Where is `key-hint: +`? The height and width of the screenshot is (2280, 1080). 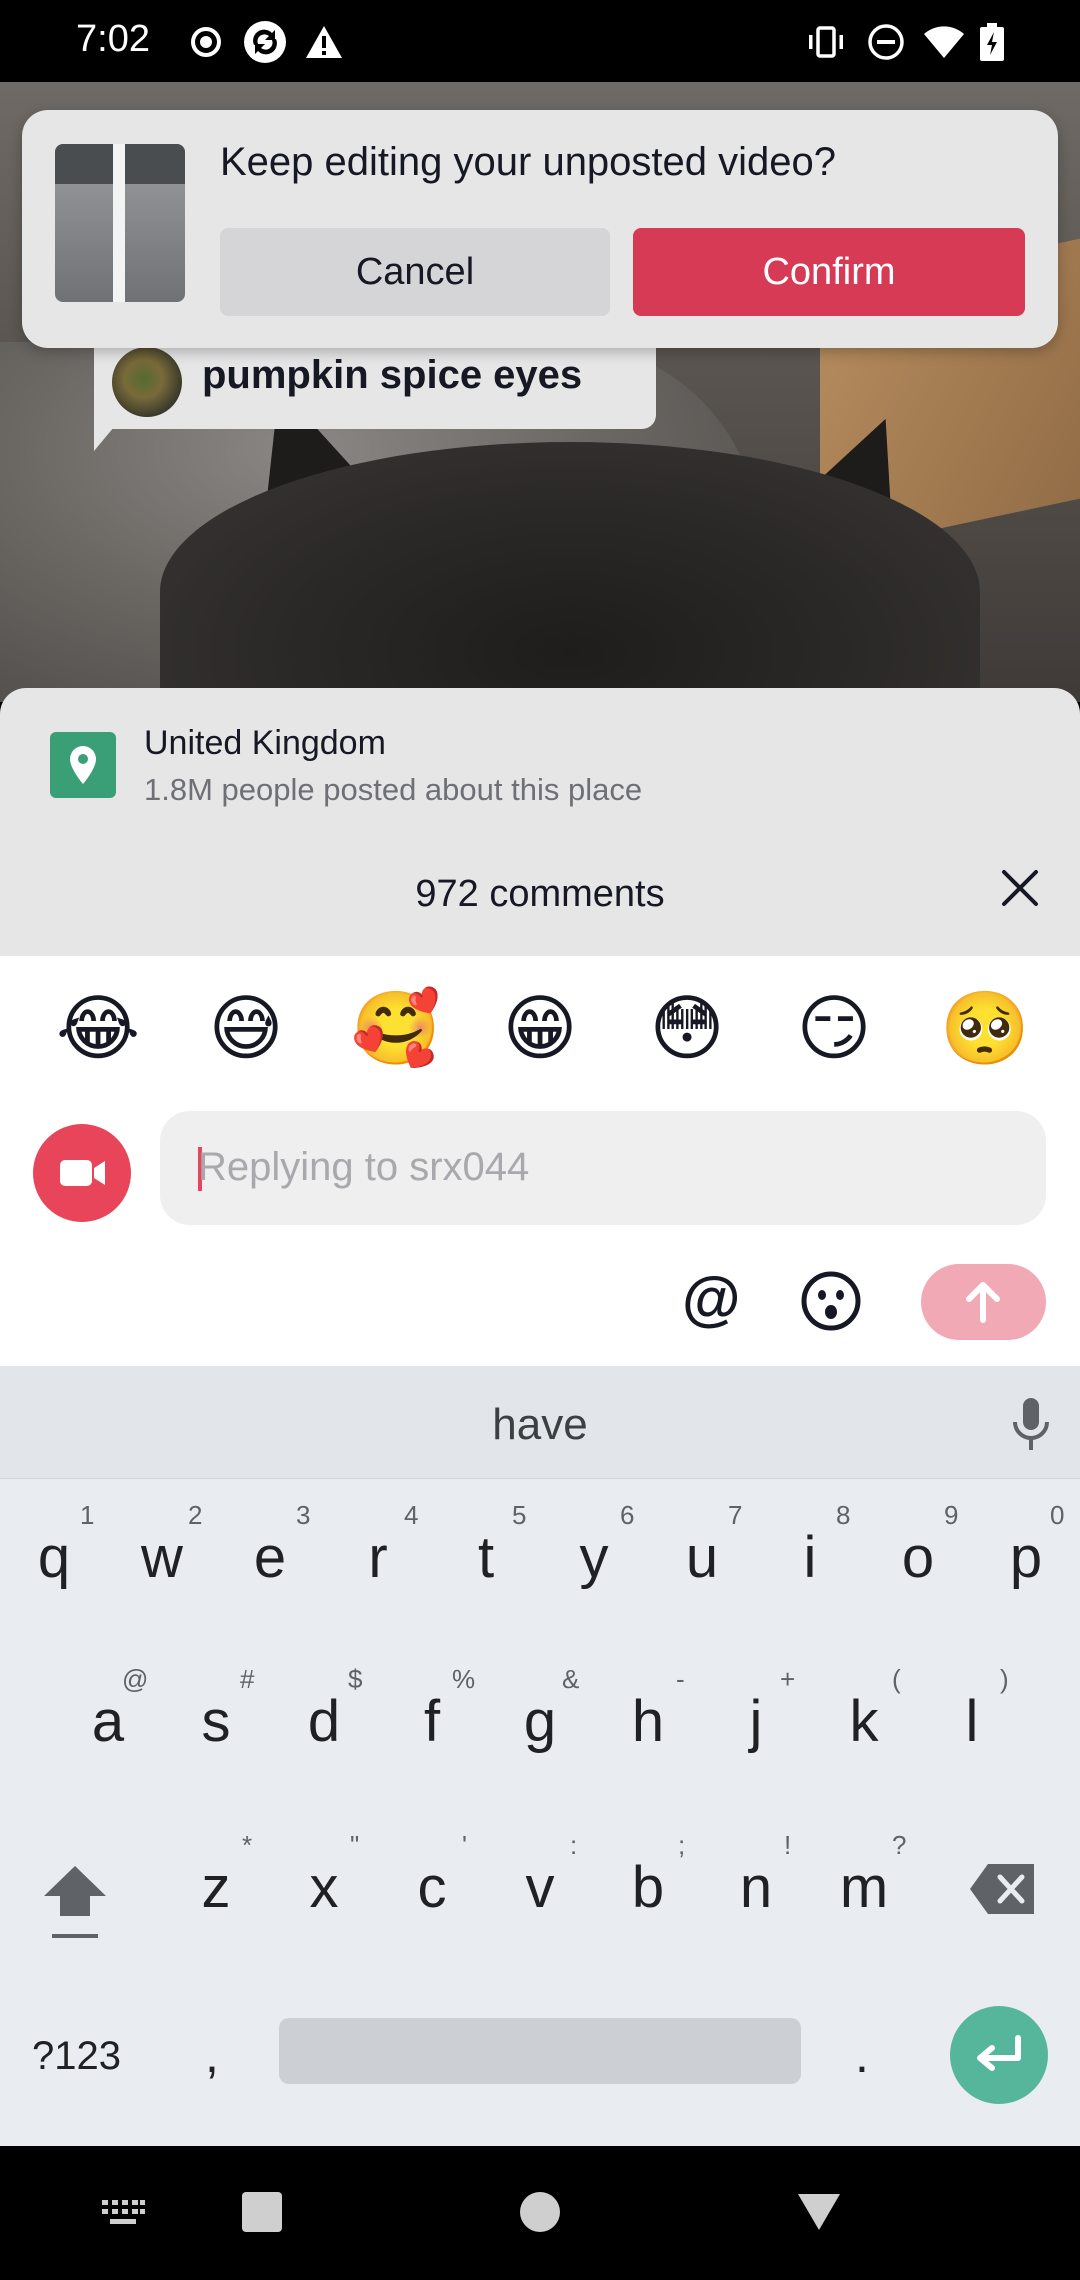
key-hint: + is located at coordinates (788, 1679).